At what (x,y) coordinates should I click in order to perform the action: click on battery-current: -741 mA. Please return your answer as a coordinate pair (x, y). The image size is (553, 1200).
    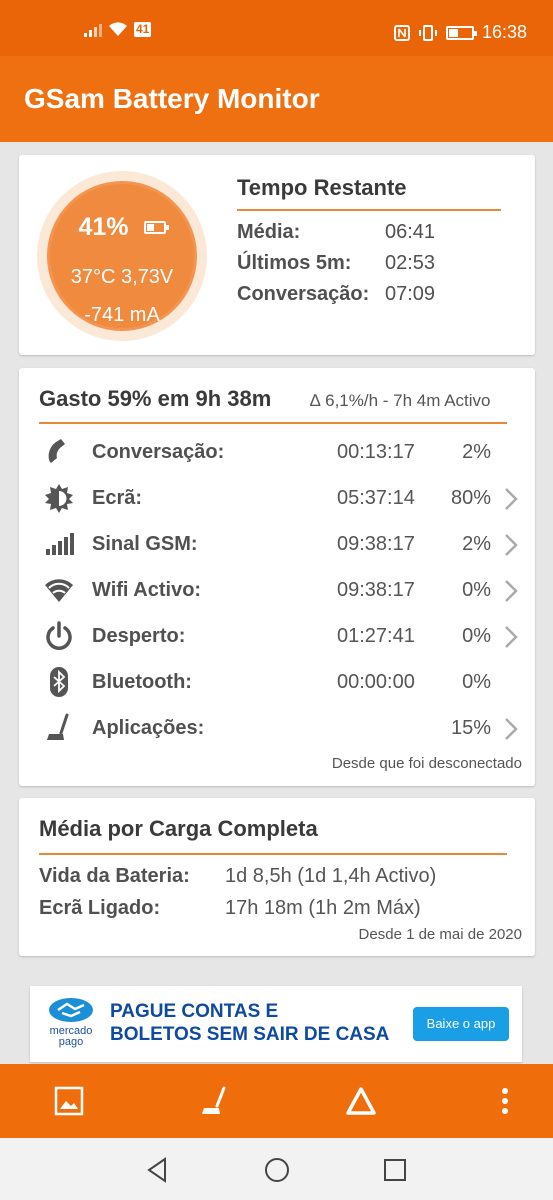
    Looking at the image, I should click on (122, 315).